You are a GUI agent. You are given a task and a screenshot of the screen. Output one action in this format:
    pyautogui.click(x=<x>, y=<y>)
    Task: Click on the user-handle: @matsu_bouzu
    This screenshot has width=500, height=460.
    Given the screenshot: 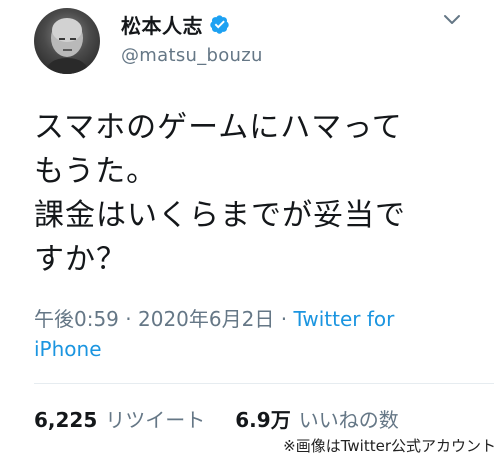 What is the action you would take?
    pyautogui.click(x=192, y=55)
    